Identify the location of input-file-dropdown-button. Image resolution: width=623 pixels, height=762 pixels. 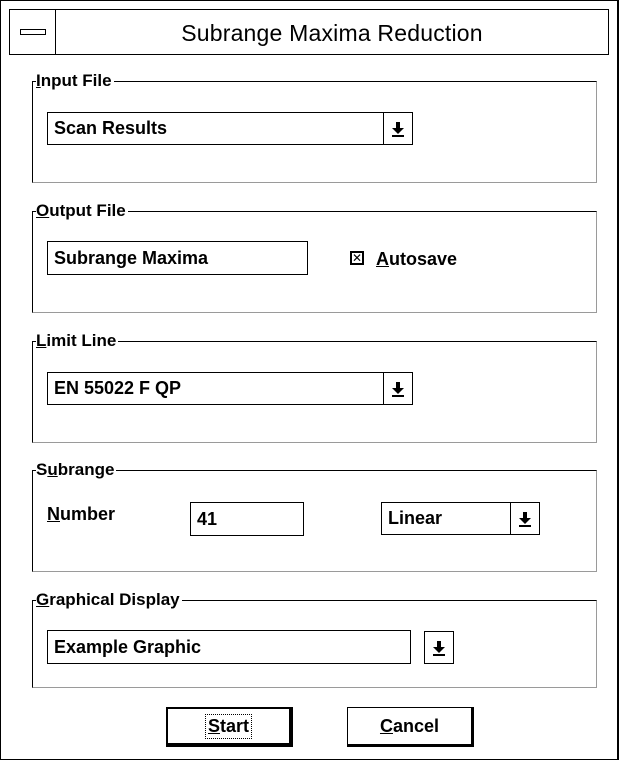
(397, 128).